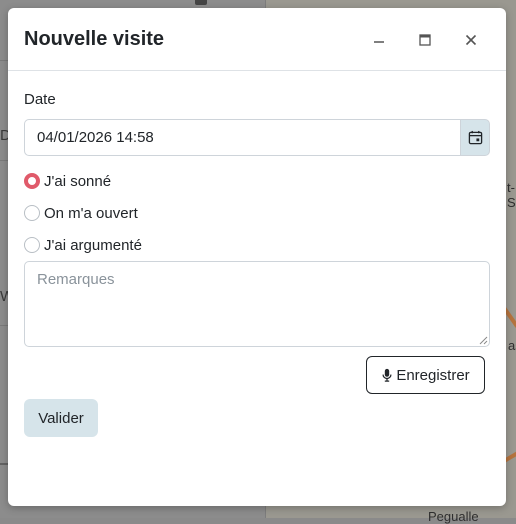  I want to click on dialog-header: Nouvelle visite, so click(257, 39).